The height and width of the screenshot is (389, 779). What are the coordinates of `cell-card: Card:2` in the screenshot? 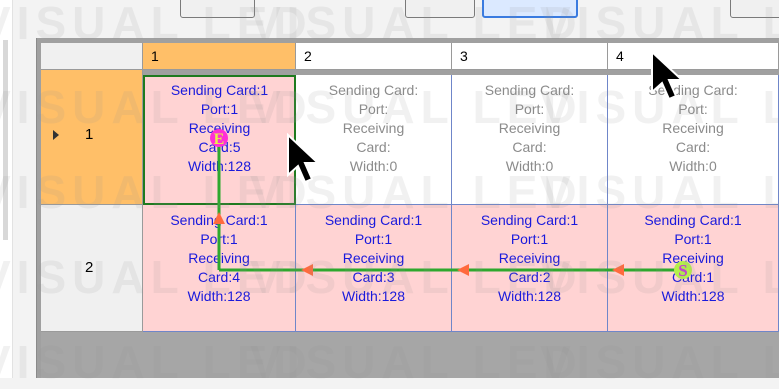 It's located at (529, 277).